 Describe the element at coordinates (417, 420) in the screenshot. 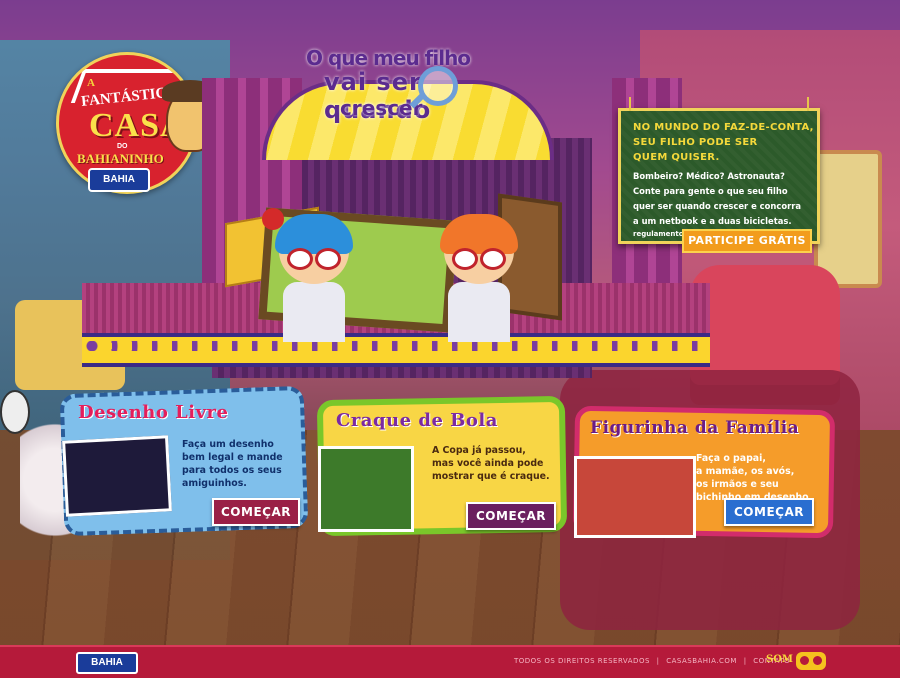

I see `card-title: Craque de Bola` at that location.